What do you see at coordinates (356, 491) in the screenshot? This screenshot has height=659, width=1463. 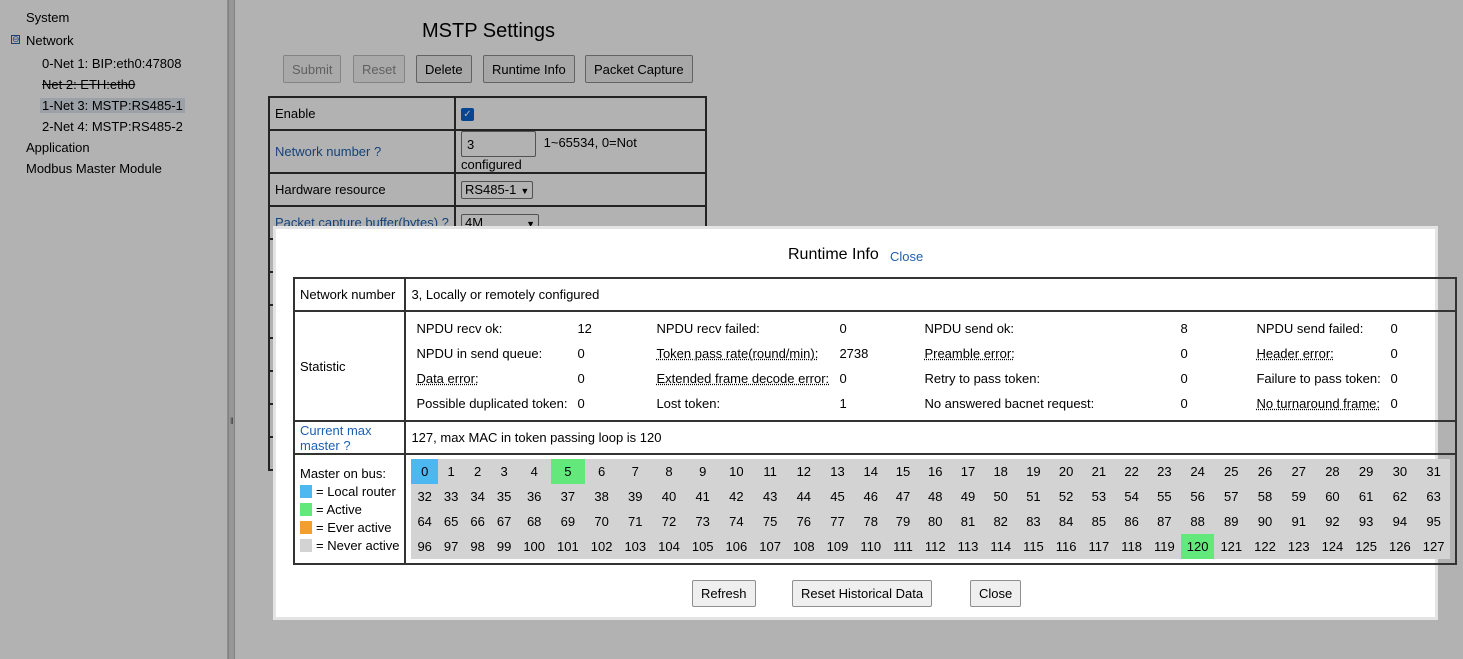 I see `legend-text: = Local router` at bounding box center [356, 491].